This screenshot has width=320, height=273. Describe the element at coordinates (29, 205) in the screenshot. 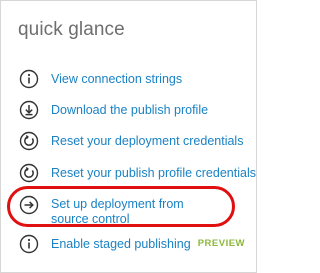

I see `arrow-right-icon` at that location.